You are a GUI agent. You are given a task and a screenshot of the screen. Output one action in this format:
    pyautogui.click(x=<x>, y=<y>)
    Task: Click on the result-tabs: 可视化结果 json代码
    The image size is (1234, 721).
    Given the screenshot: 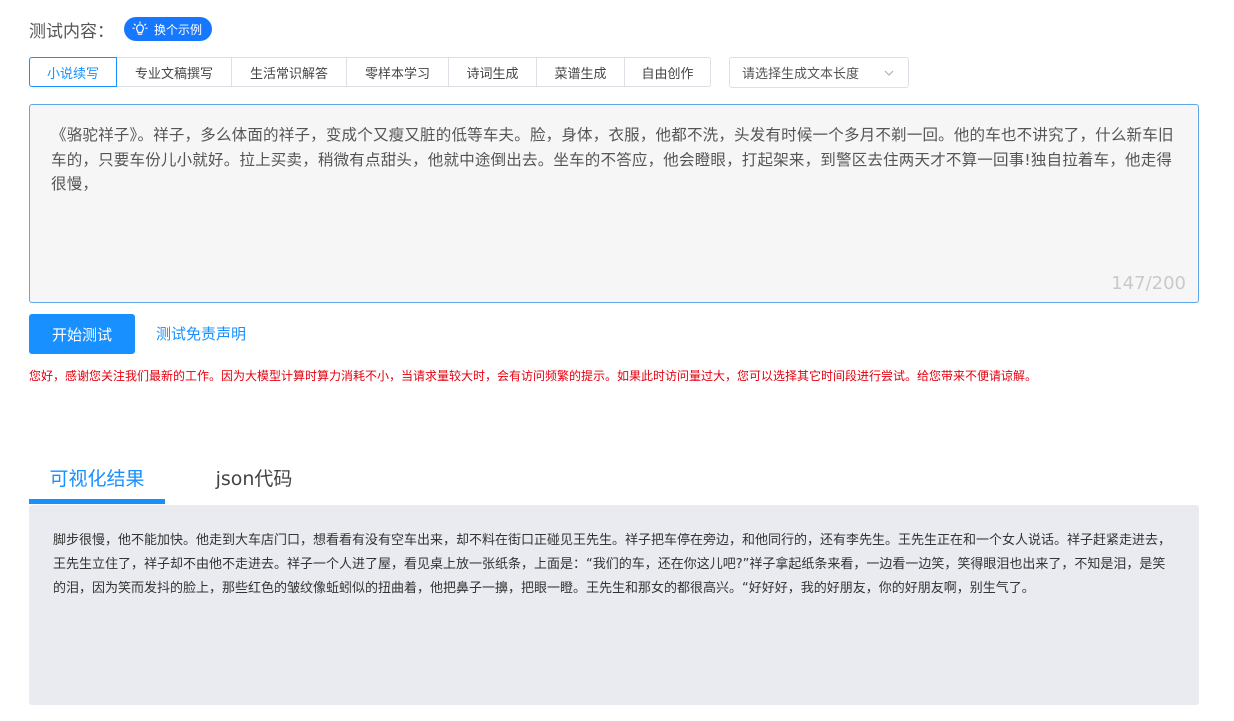 What is the action you would take?
    pyautogui.click(x=614, y=480)
    